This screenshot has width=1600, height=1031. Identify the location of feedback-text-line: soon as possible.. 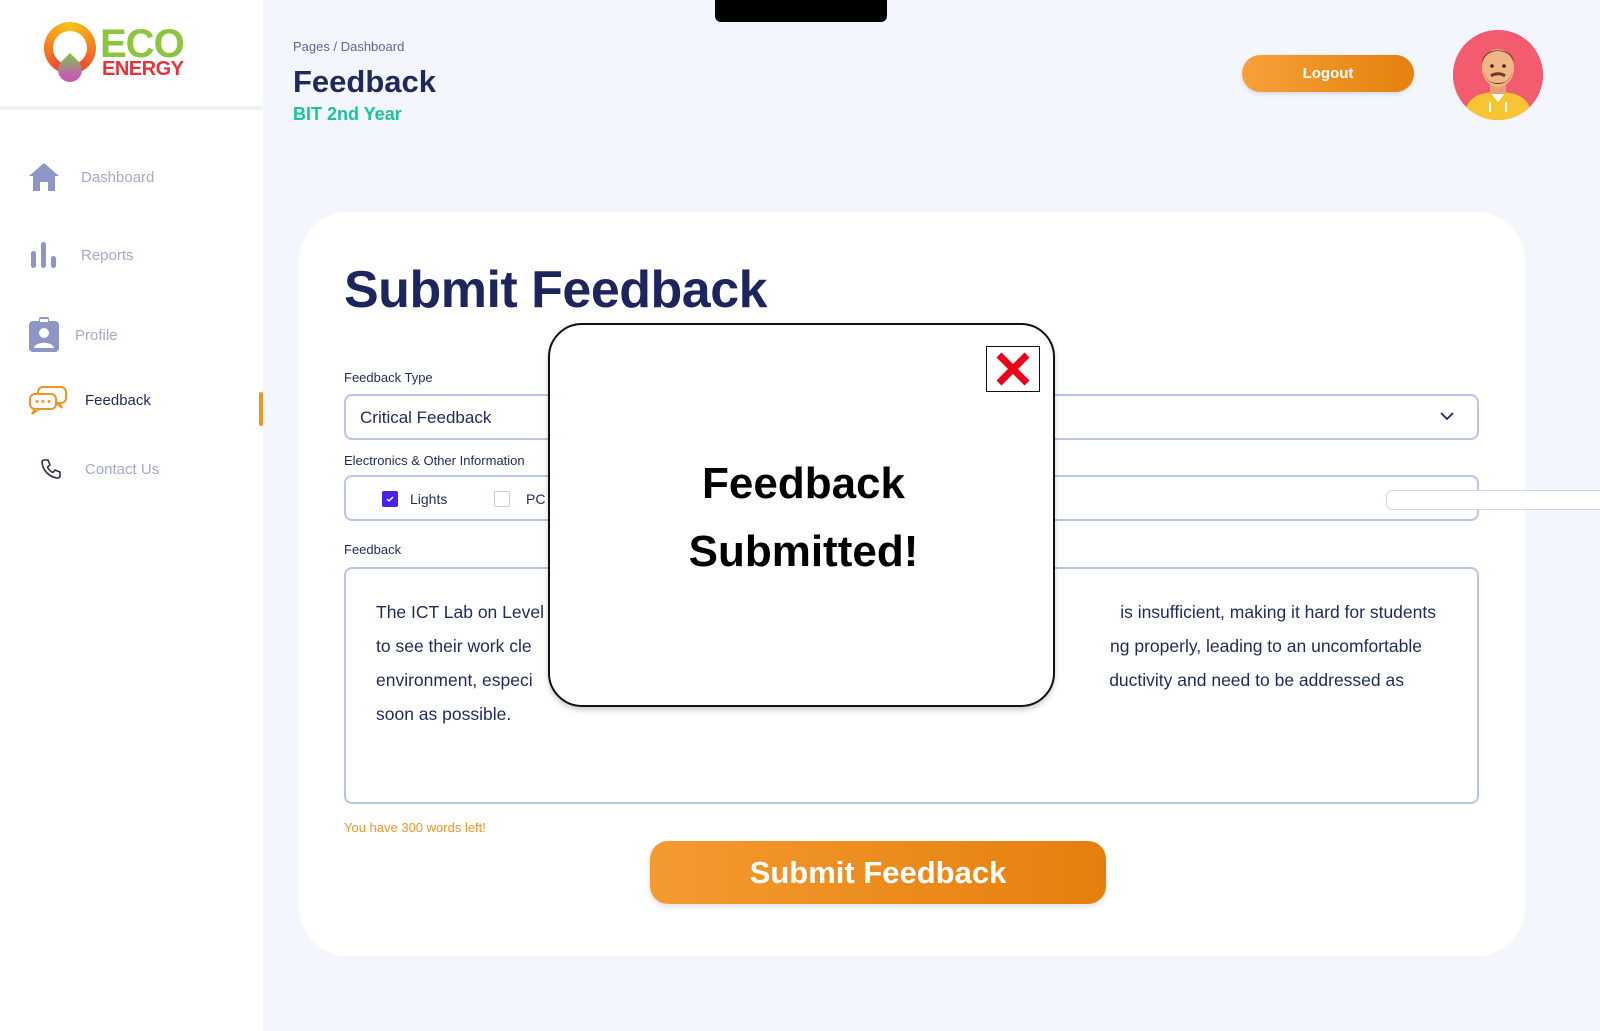
(444, 714).